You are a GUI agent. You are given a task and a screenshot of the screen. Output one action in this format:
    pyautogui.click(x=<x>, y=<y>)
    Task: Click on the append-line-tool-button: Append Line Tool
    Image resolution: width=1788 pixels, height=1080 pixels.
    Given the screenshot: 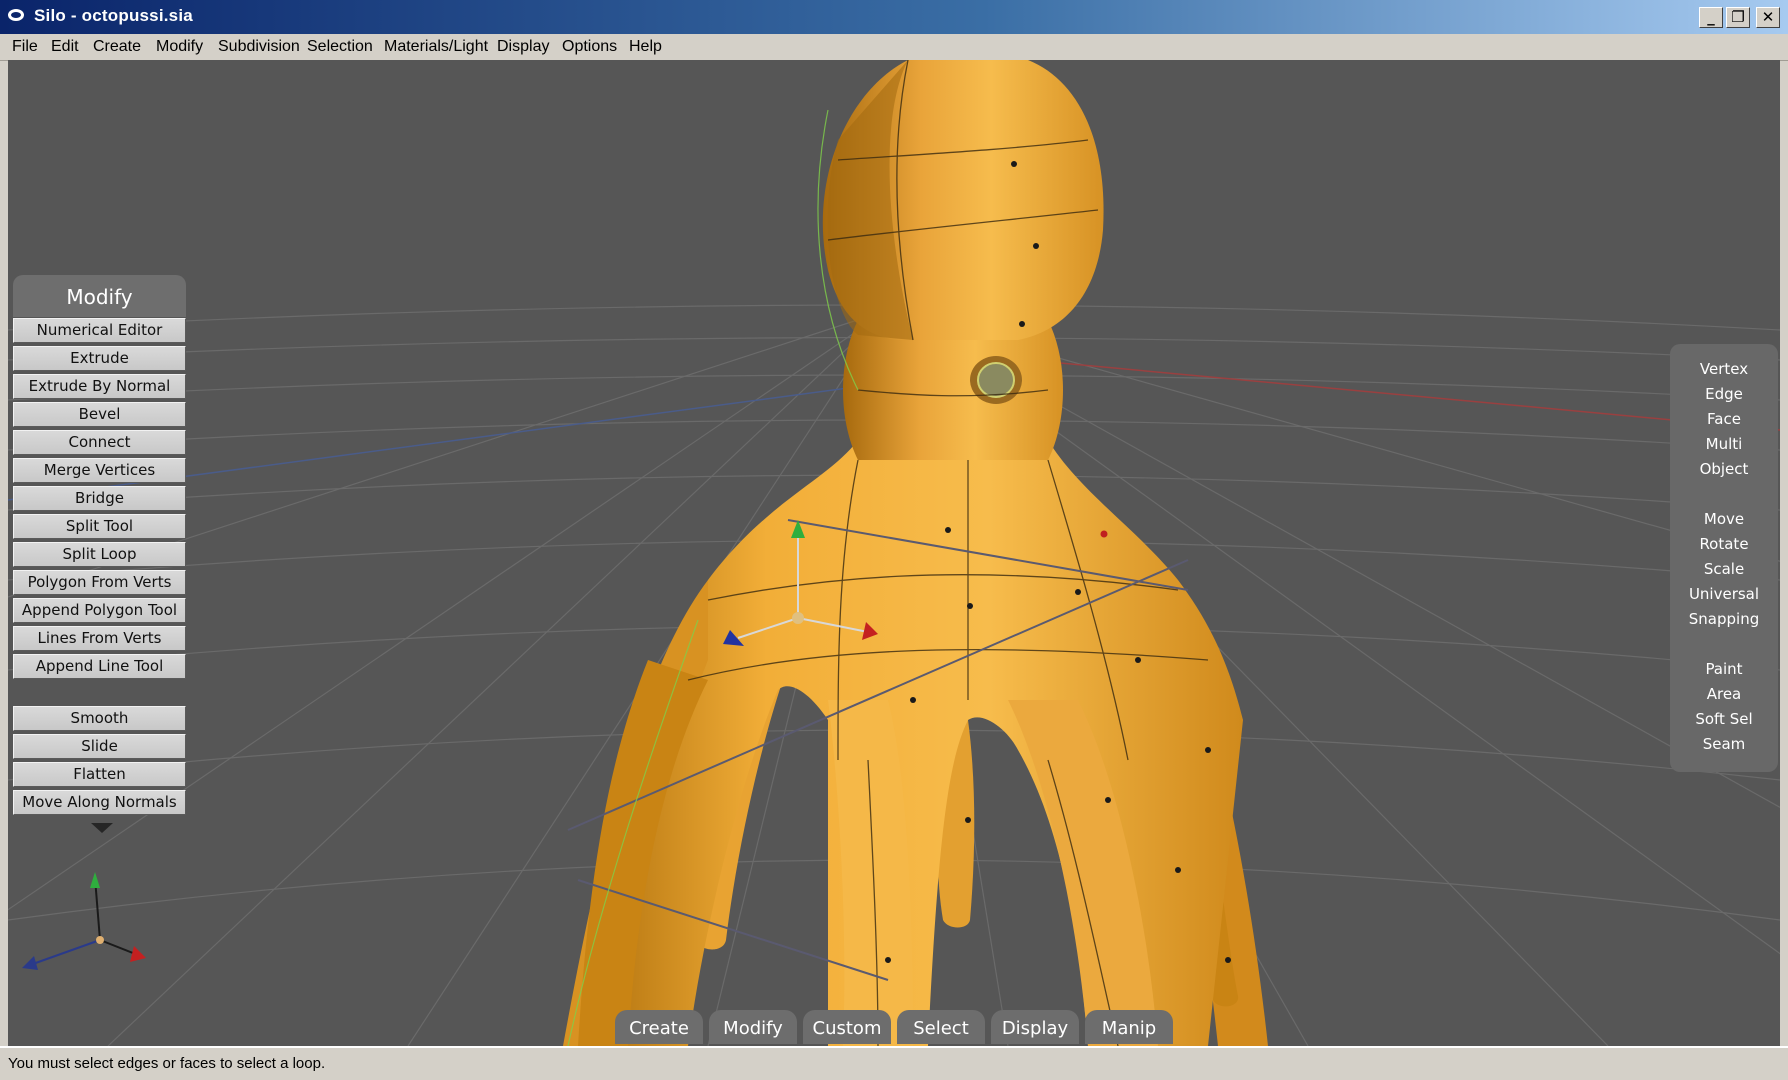 What is the action you would take?
    pyautogui.click(x=99, y=666)
    